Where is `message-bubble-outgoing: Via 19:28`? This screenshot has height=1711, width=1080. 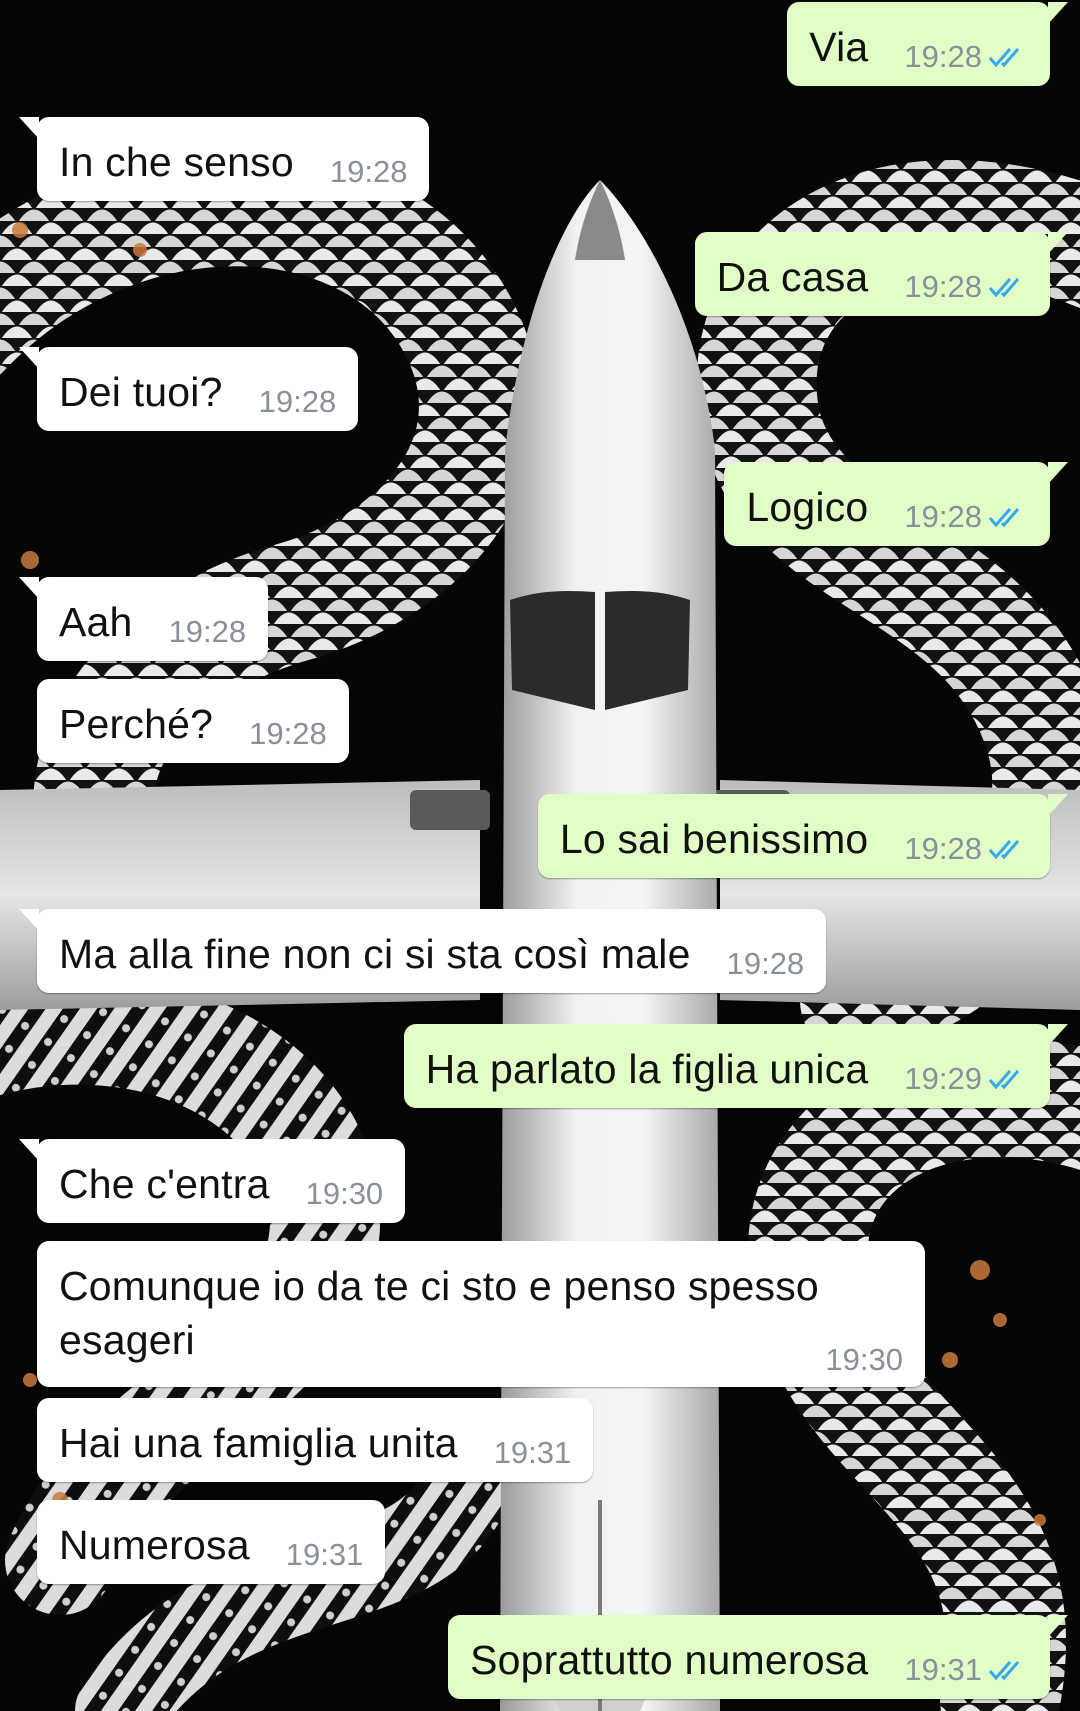 message-bubble-outgoing: Via 19:28 is located at coordinates (927, 44).